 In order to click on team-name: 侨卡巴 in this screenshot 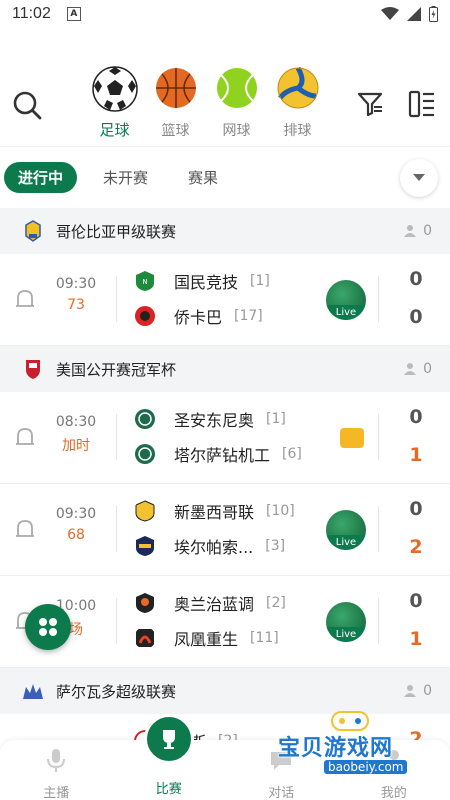, I will do `click(198, 317)`.